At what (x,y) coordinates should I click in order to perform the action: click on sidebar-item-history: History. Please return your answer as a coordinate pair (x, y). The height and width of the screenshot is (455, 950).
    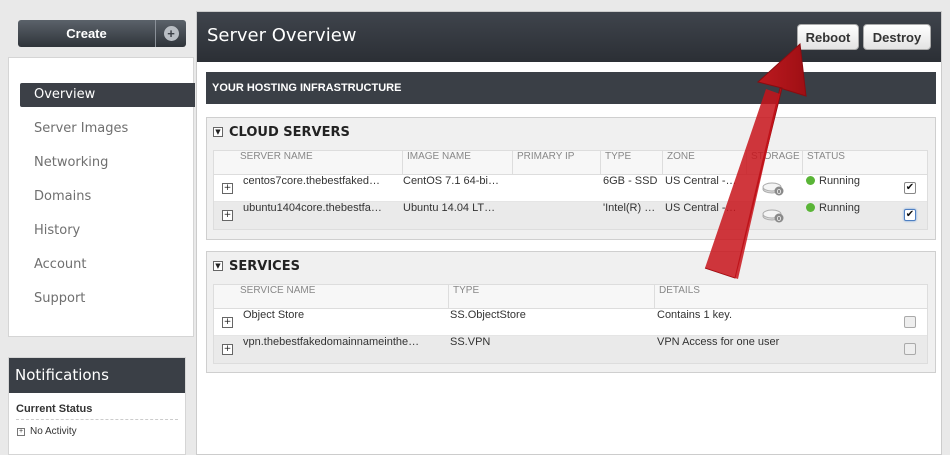
    Looking at the image, I should click on (107, 231).